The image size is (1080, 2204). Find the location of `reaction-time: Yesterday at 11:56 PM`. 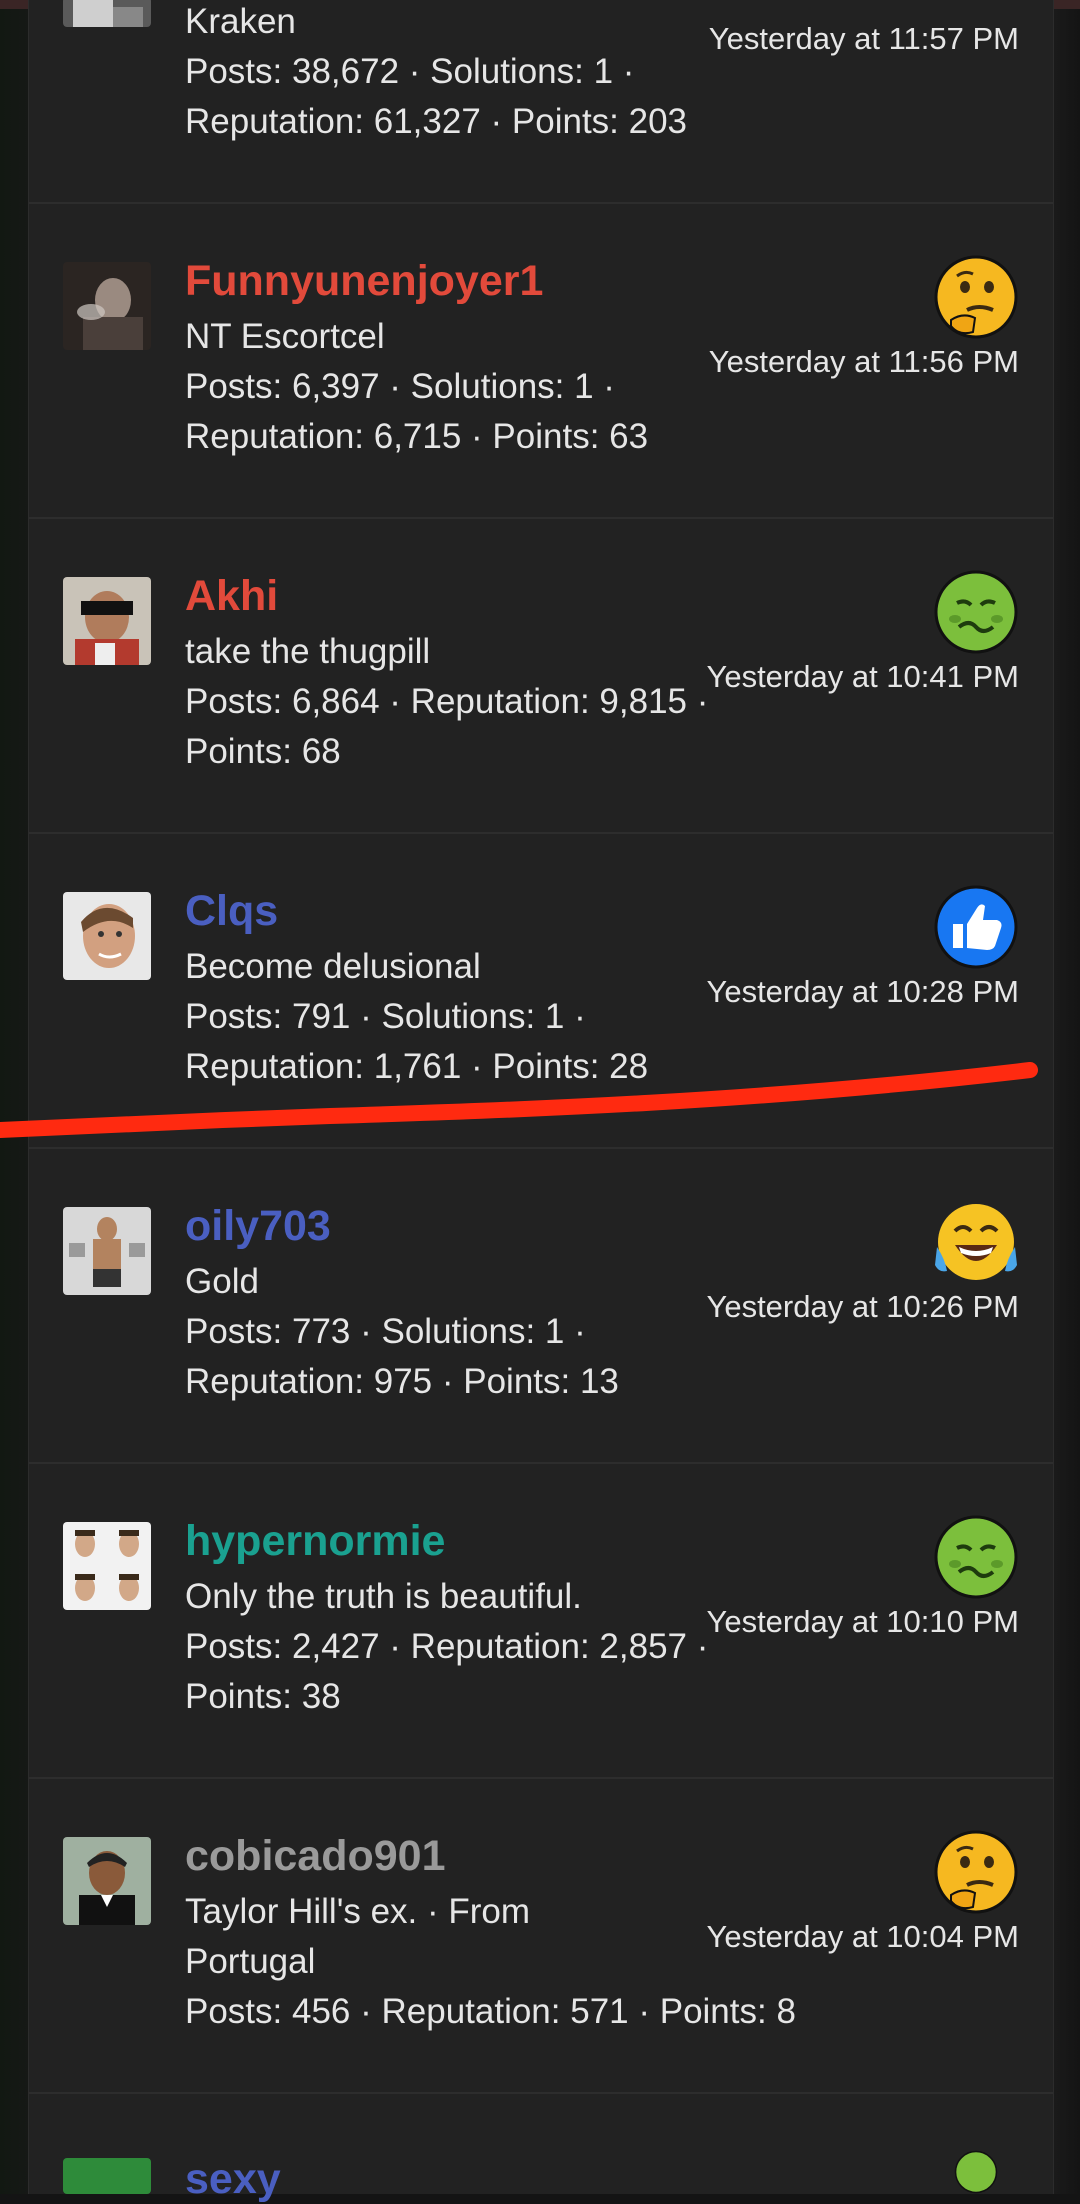

reaction-time: Yesterday at 11:56 PM is located at coordinates (864, 362).